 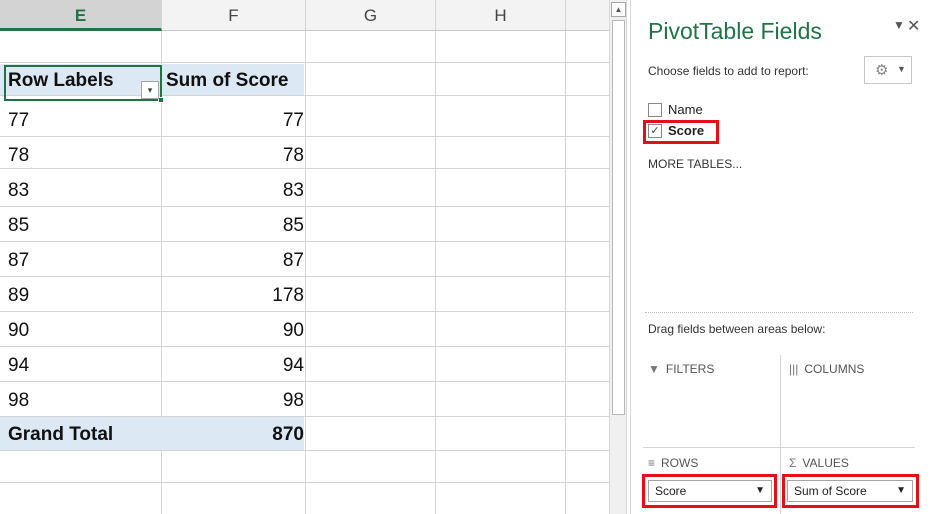 I want to click on sum-value-cell: 77, so click(x=233, y=119).